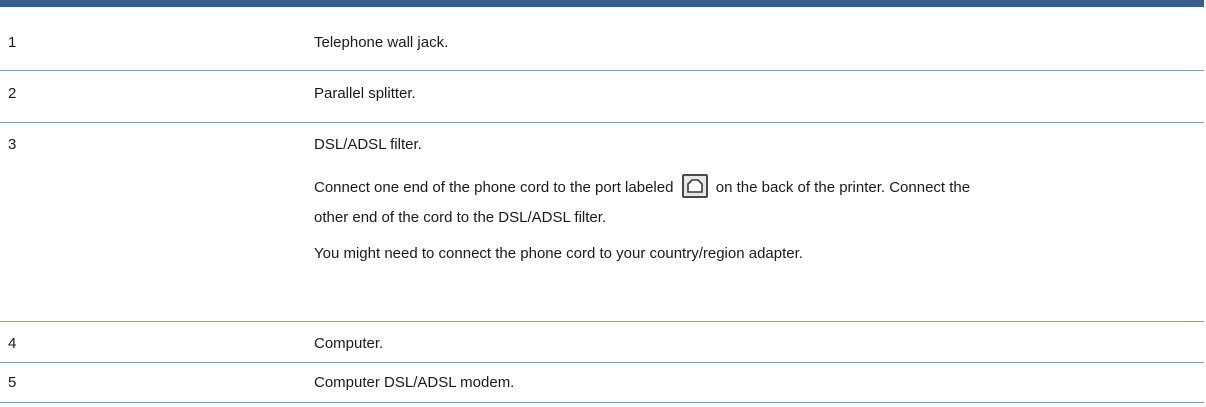 This screenshot has width=1206, height=407. I want to click on row-description: Computer DSL/ADSL modem., so click(414, 382).